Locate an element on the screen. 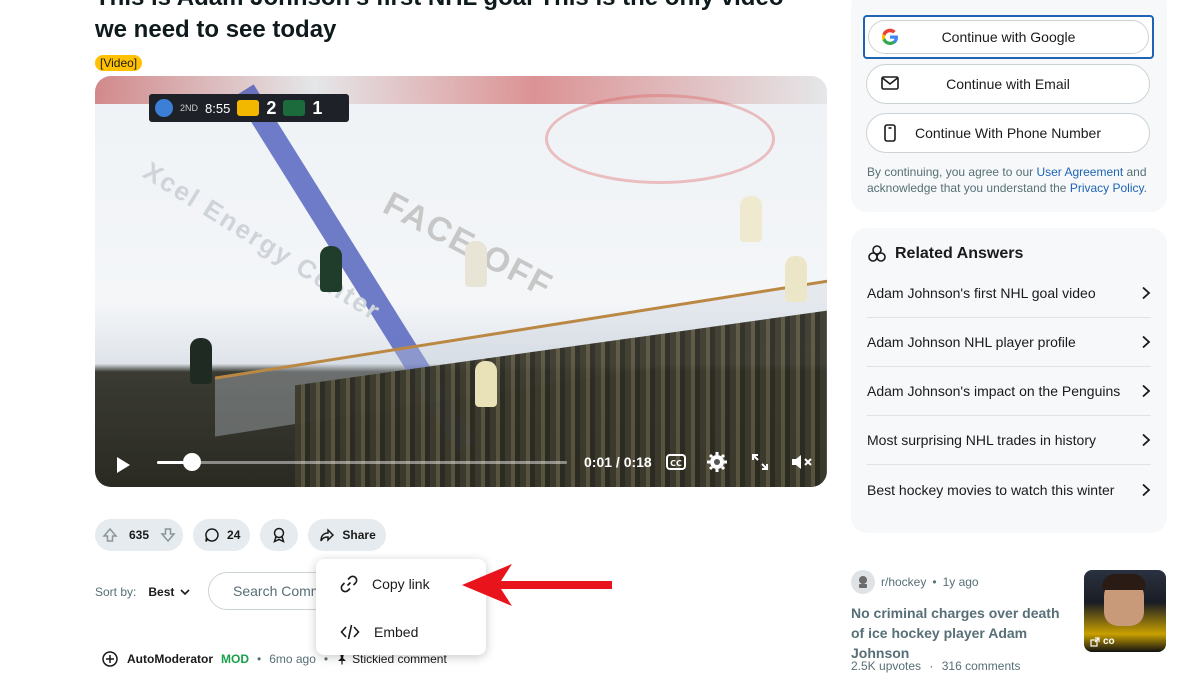  related-answers-heading: Related Answers is located at coordinates (945, 254).